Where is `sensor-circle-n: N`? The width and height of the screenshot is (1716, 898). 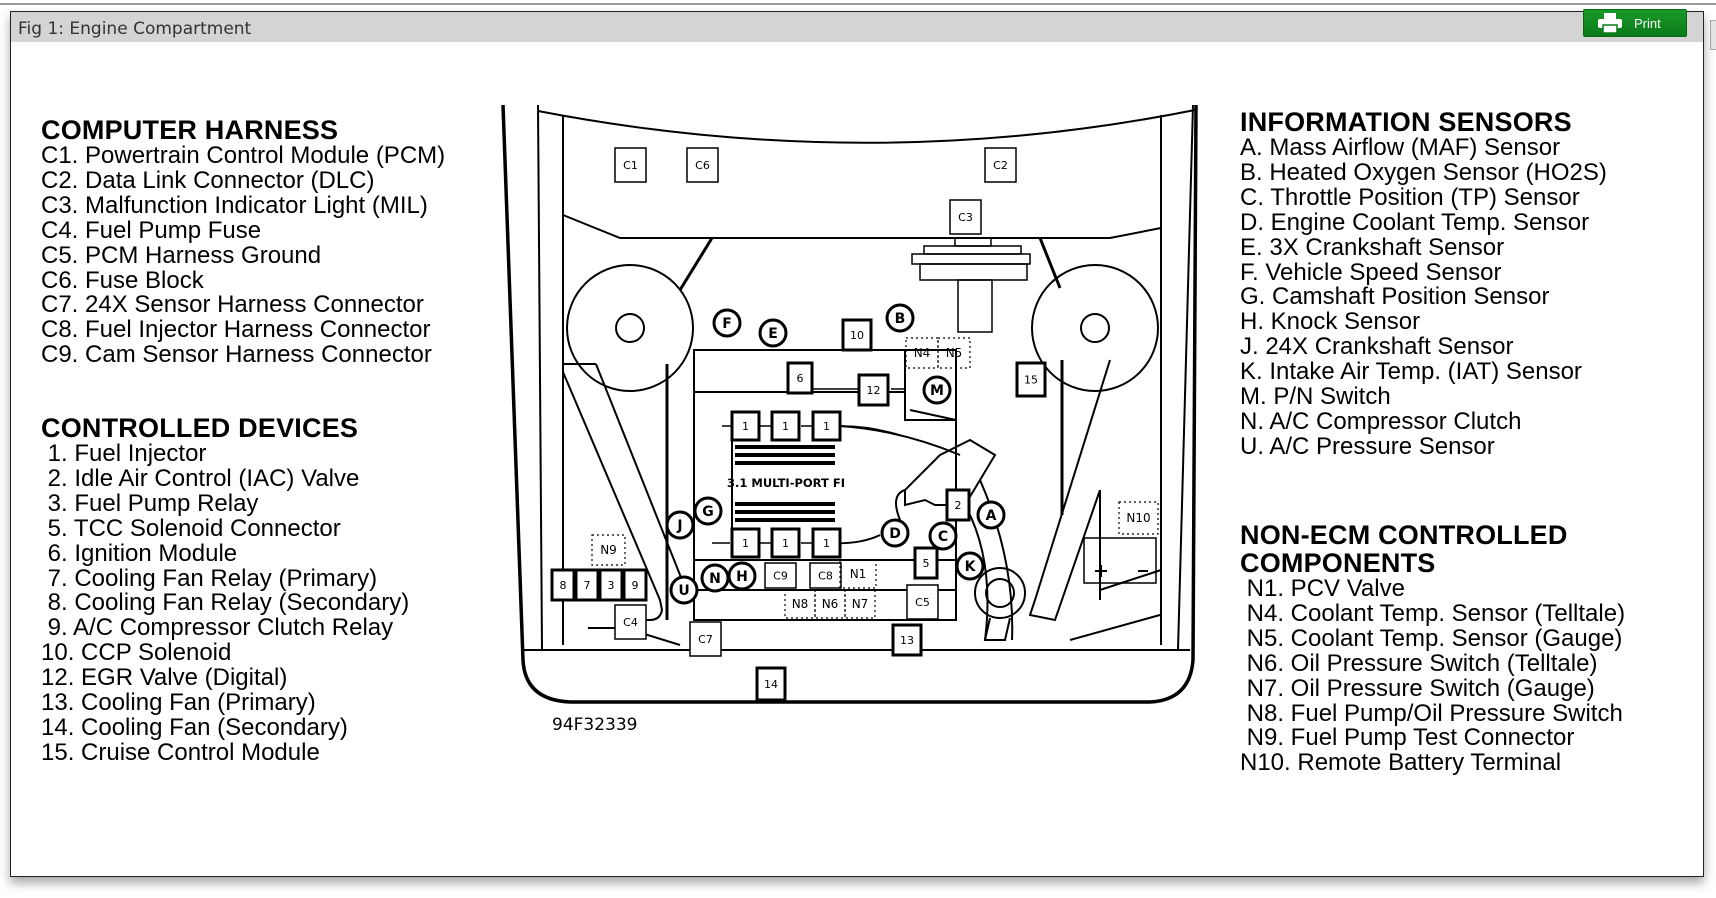
sensor-circle-n: N is located at coordinates (715, 578).